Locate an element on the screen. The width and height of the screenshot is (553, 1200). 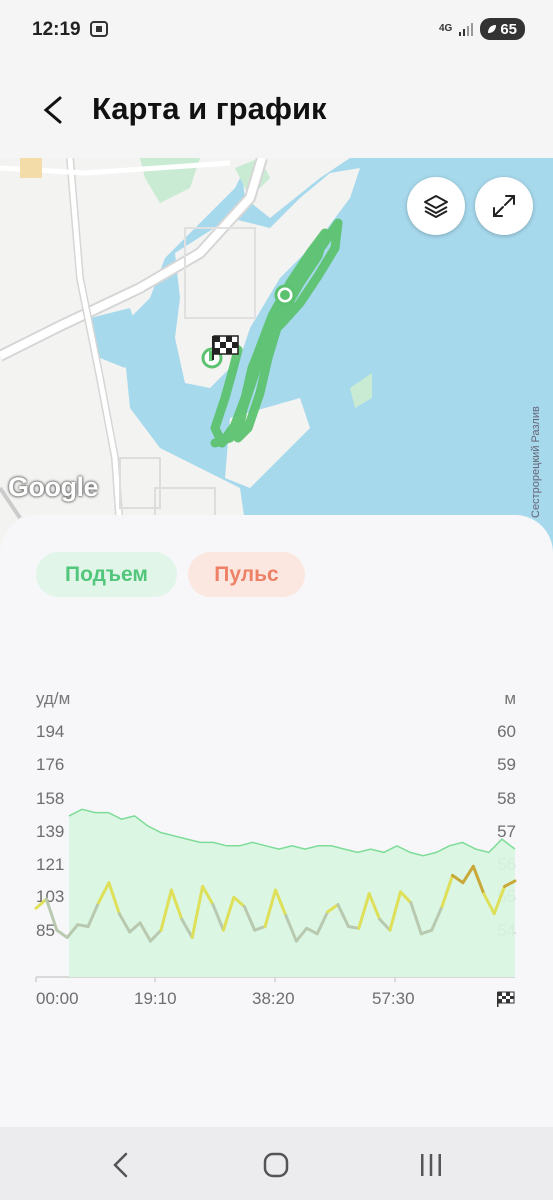
nav-recents-button is located at coordinates (431, 1165).